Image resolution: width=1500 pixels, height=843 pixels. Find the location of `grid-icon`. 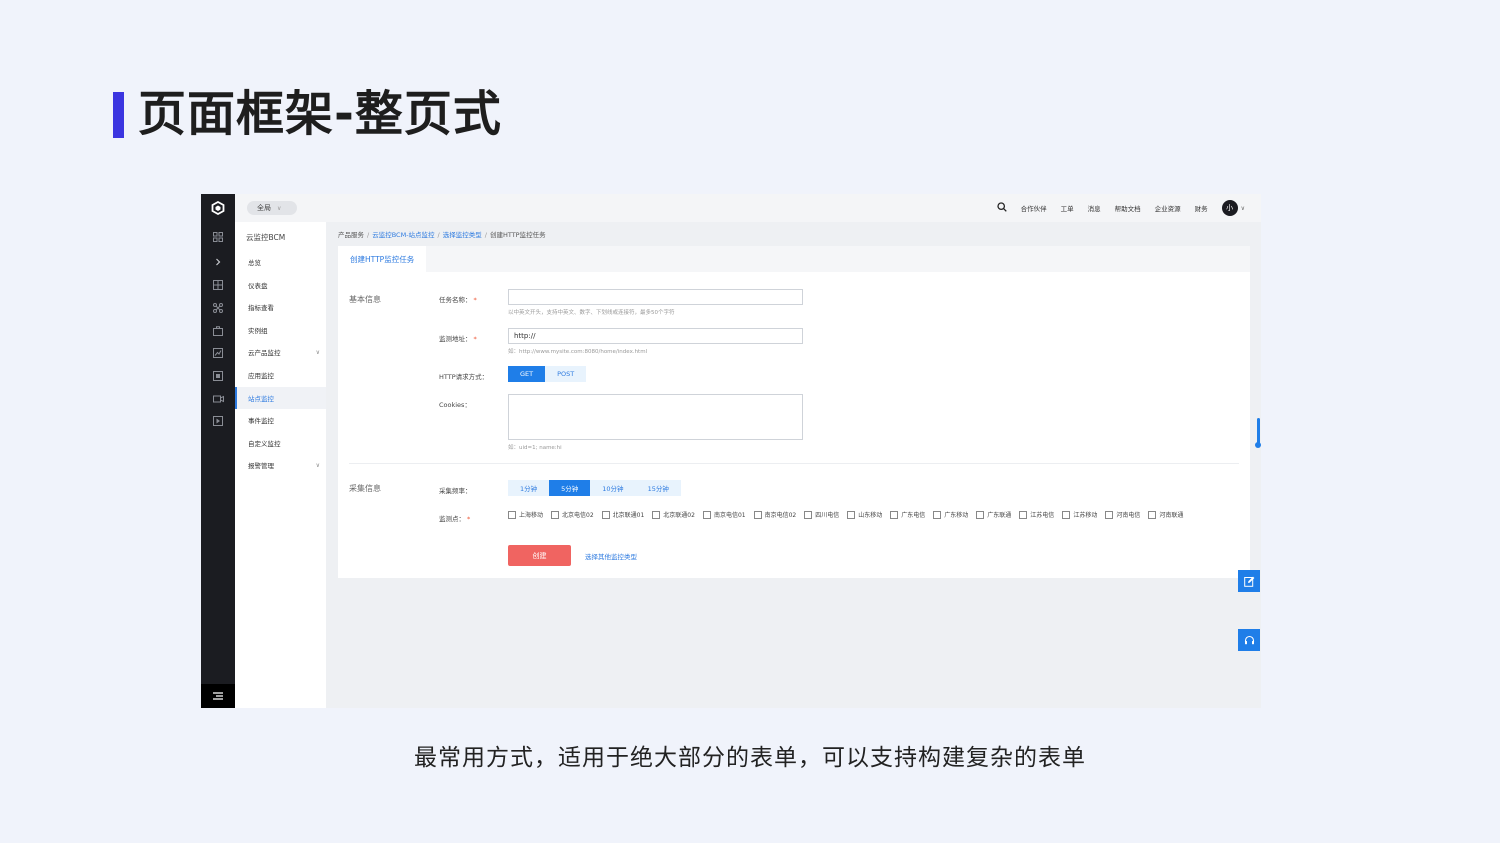

grid-icon is located at coordinates (218, 237).